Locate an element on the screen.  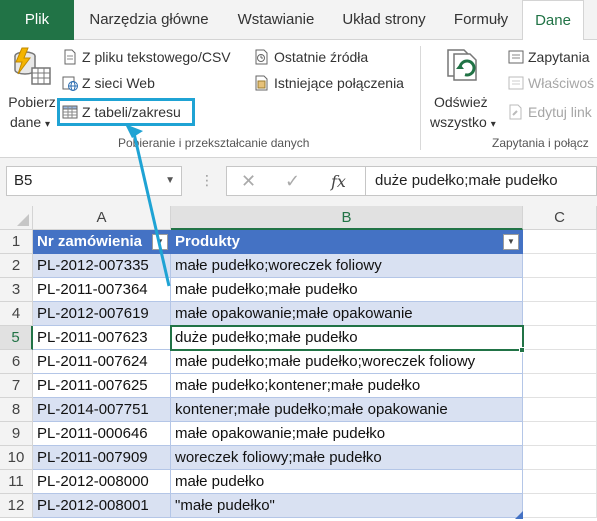
table-cell: PL-2014-007751 is located at coordinates (102, 410).